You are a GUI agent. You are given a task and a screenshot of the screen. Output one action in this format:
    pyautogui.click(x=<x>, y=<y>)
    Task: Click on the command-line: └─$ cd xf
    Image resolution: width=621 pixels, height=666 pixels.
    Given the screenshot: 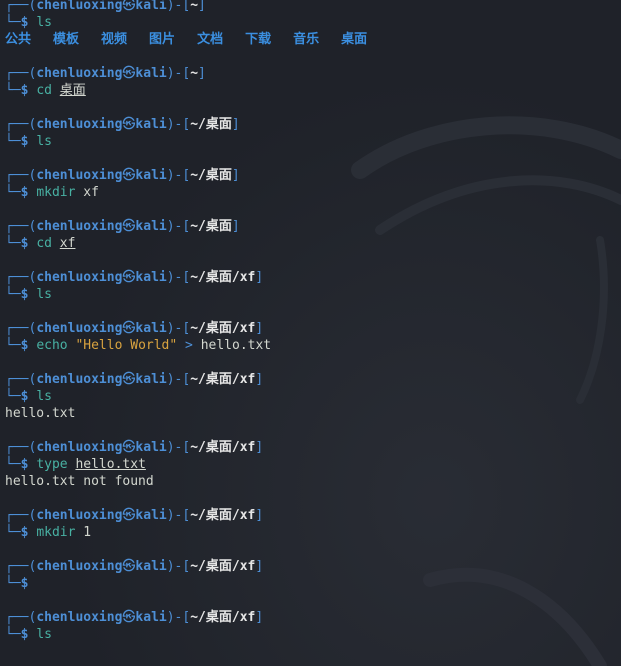 What is the action you would take?
    pyautogui.click(x=40, y=243)
    